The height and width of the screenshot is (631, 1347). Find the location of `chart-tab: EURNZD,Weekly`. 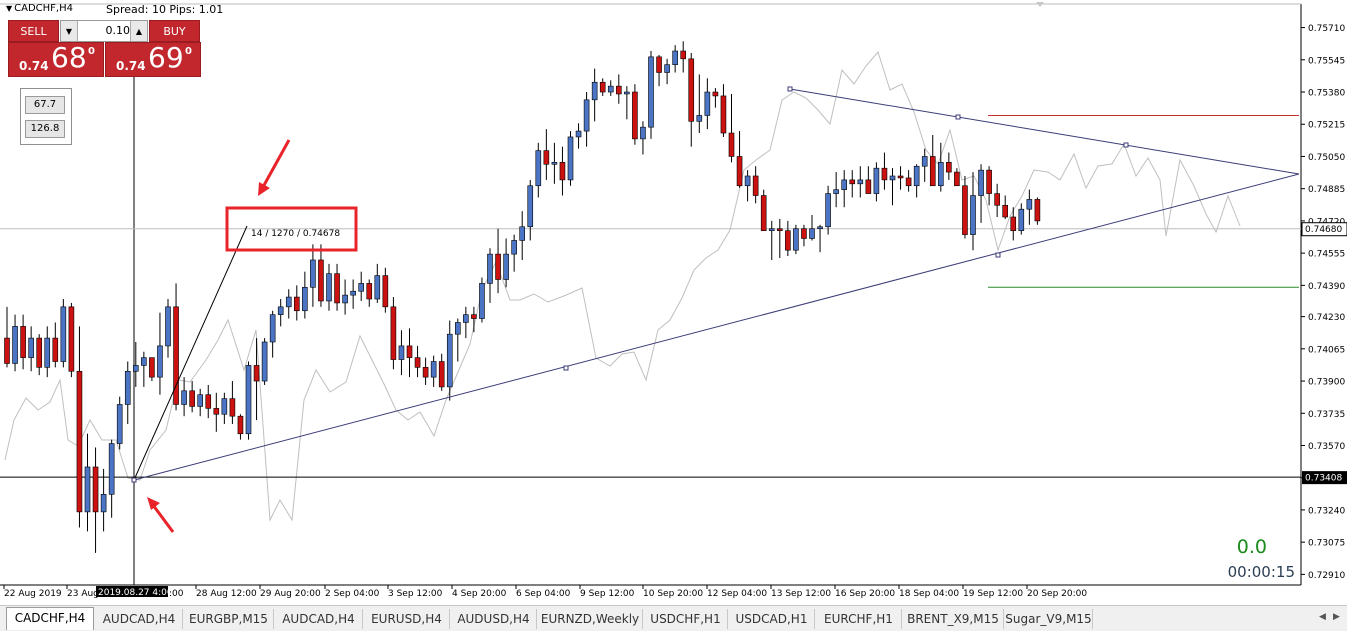

chart-tab: EURNZD,Weekly is located at coordinates (590, 619).